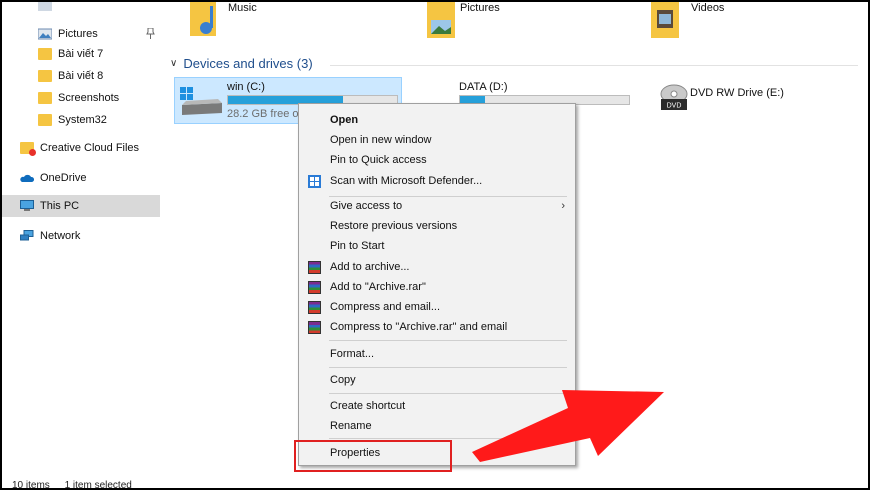  I want to click on submenu-arrow-icon: ›, so click(563, 206).